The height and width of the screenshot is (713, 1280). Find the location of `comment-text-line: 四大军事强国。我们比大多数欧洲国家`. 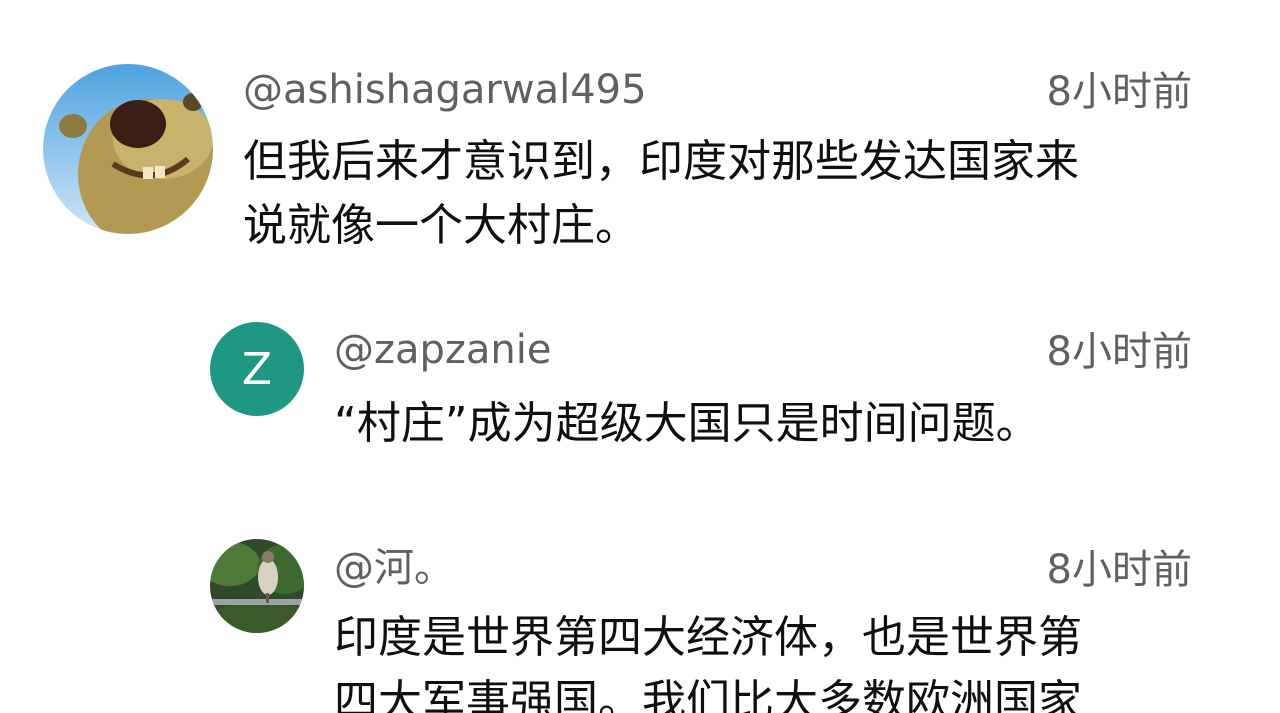

comment-text-line: 四大军事强国。我们比大多数欧洲国家 is located at coordinates (708, 694).